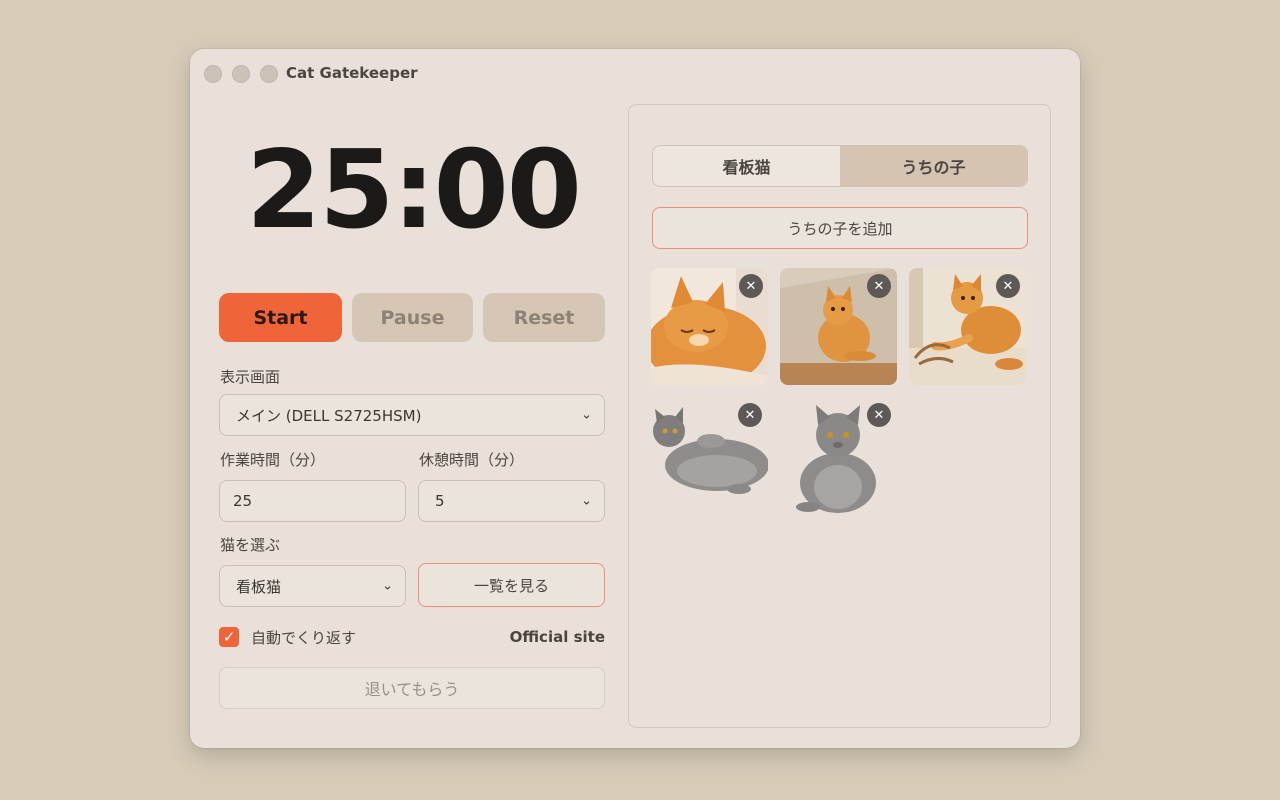 The width and height of the screenshot is (1280, 800). I want to click on leave-button: 退いてもらう, so click(412, 688).